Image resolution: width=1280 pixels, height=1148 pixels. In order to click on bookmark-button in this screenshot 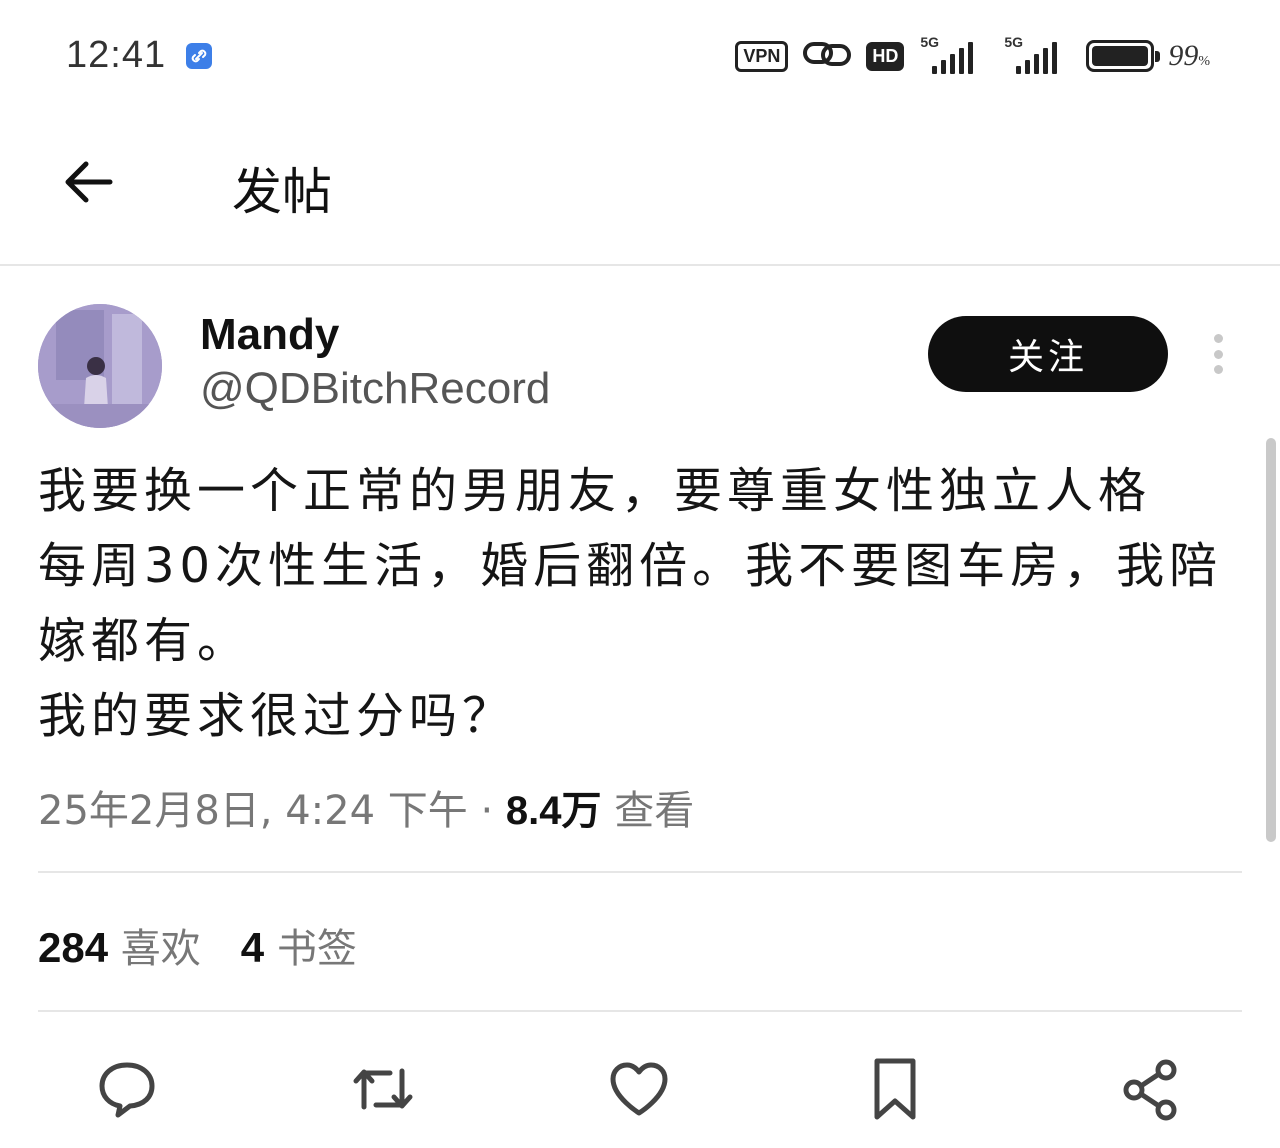, I will do `click(895, 1089)`.